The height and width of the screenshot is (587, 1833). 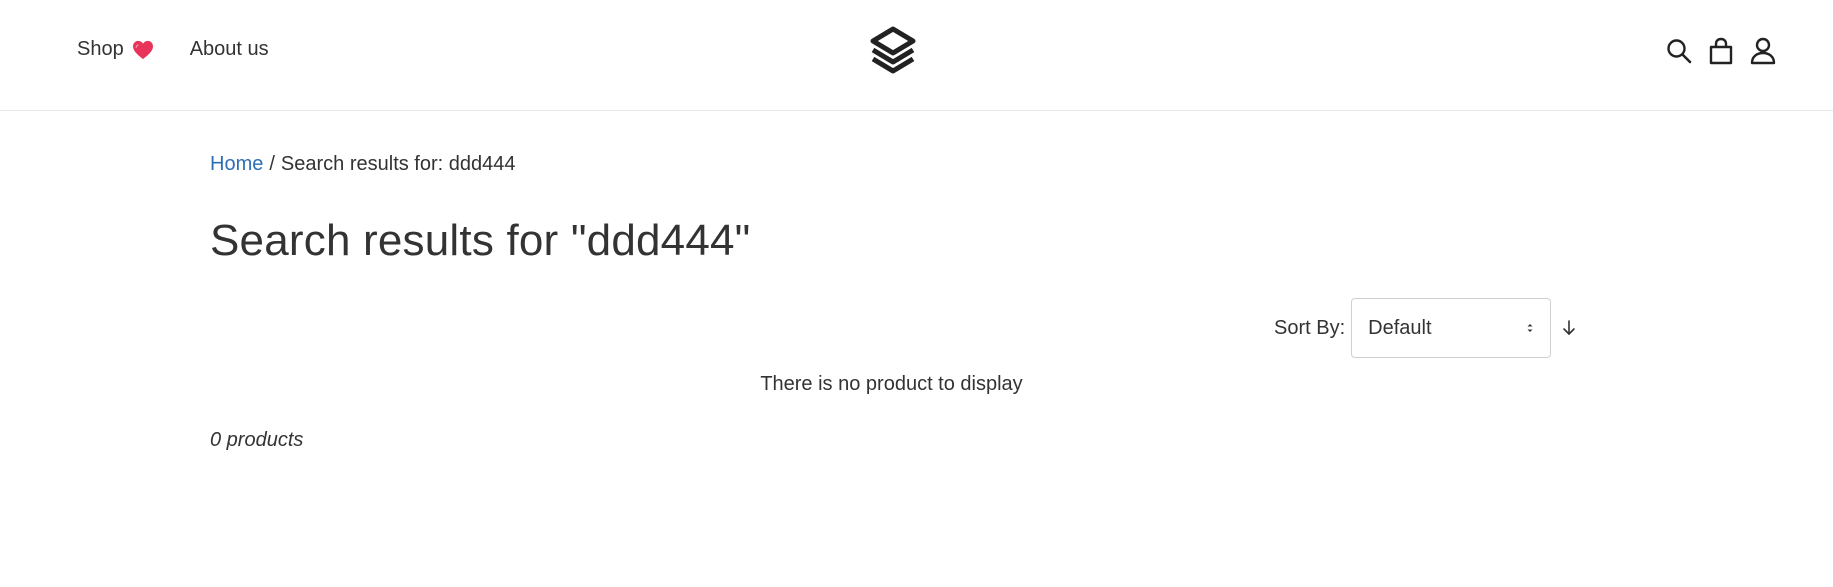 What do you see at coordinates (891, 384) in the screenshot?
I see `empty-results-message: There is no product to display` at bounding box center [891, 384].